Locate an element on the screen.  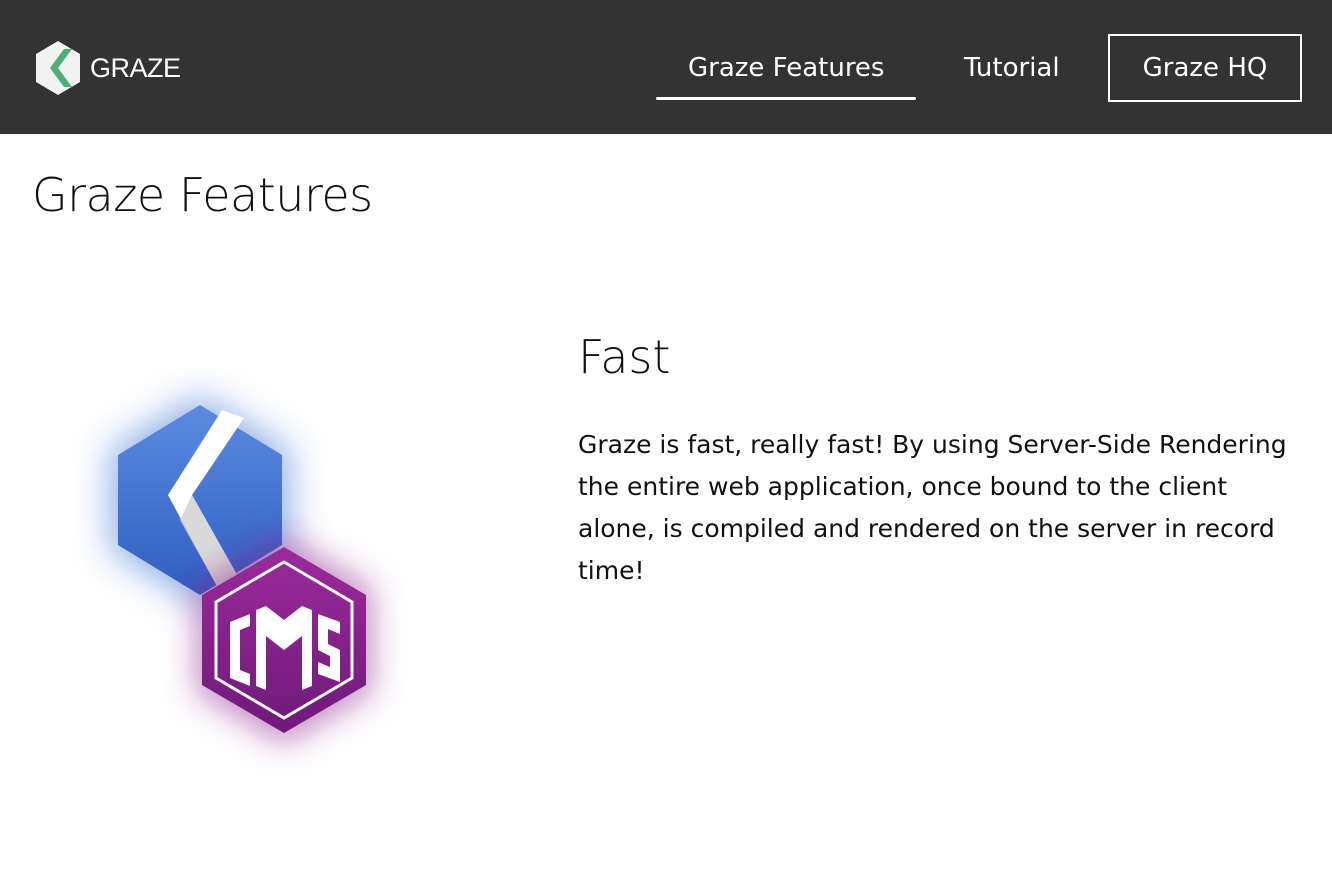
brand-name: GRAZE is located at coordinates (135, 67).